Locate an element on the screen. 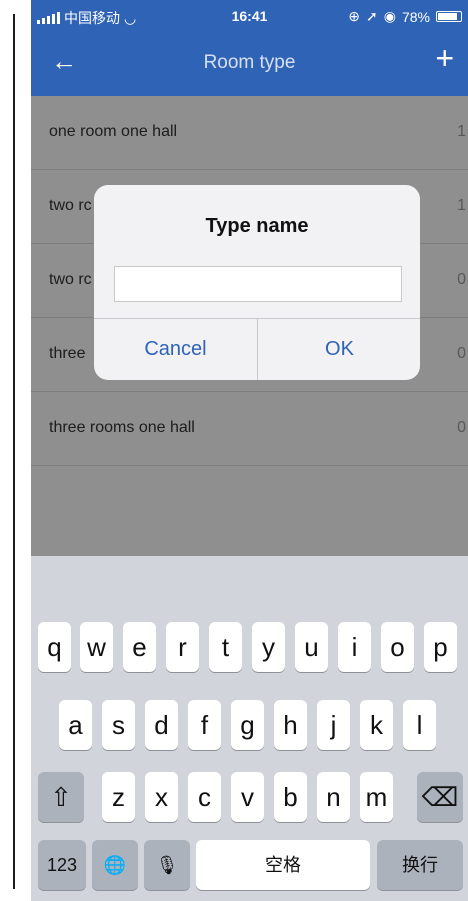  key-o: o is located at coordinates (397, 647).